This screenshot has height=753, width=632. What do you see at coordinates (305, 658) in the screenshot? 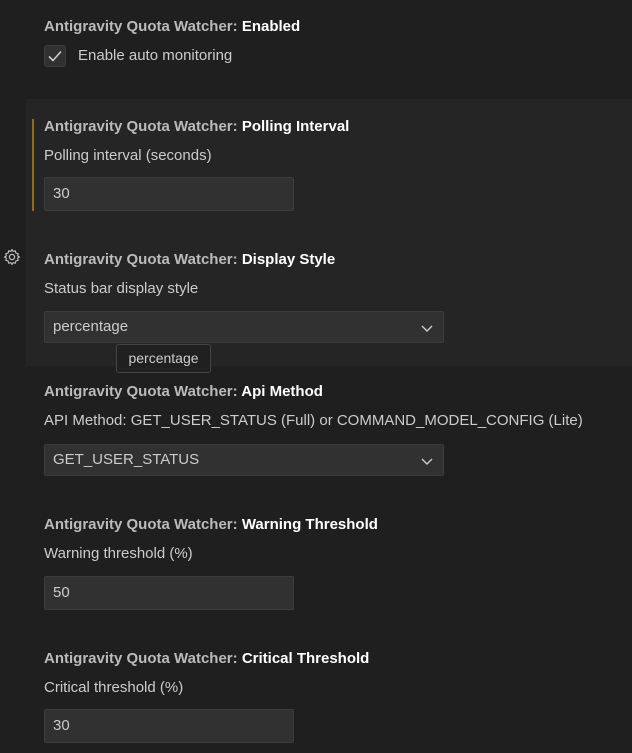
I see `setting-key: Critical Threshold` at bounding box center [305, 658].